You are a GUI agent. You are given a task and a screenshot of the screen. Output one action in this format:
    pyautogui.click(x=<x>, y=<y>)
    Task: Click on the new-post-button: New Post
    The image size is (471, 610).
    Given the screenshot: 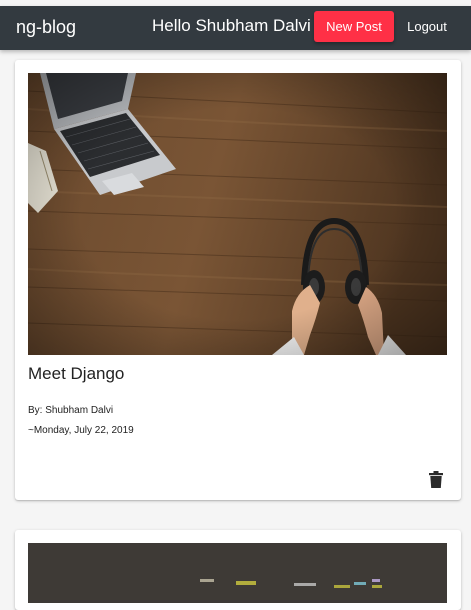 What is the action you would take?
    pyautogui.click(x=354, y=26)
    